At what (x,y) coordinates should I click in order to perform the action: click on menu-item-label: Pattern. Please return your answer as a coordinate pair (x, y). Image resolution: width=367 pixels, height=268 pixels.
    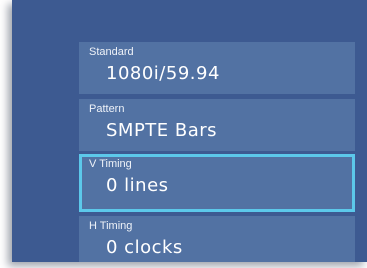
    Looking at the image, I should click on (107, 109).